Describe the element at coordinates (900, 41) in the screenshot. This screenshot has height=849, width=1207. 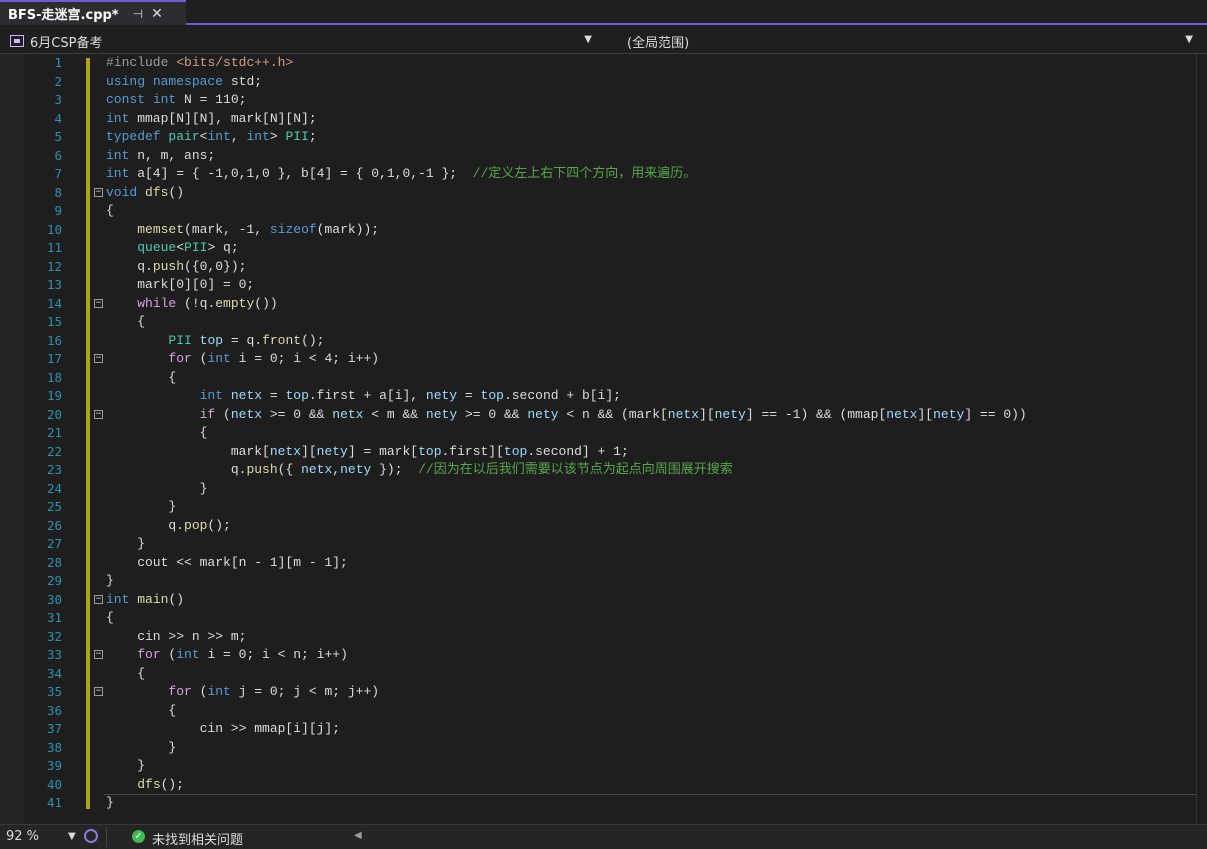
I see `scope-dropdown: (全局范围) ▼` at that location.